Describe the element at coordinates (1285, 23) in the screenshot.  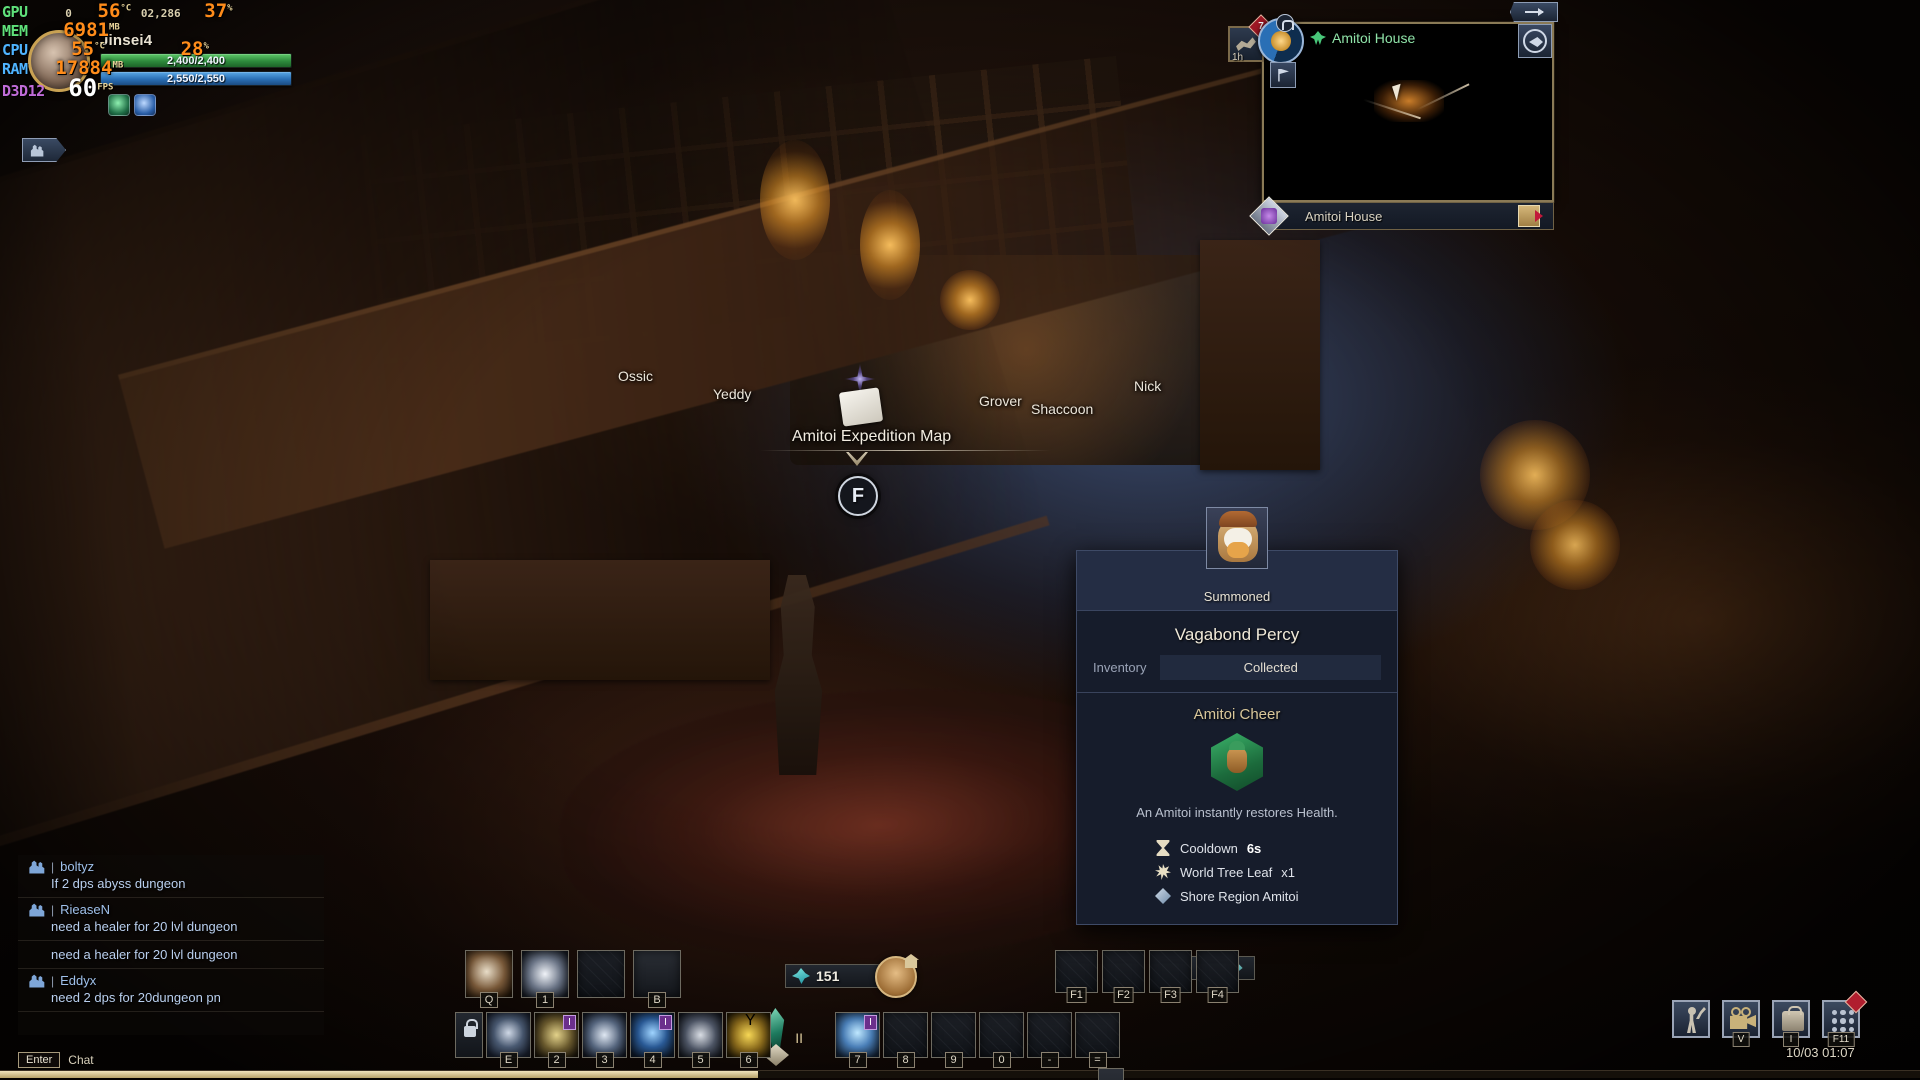
I see `lock-icon` at that location.